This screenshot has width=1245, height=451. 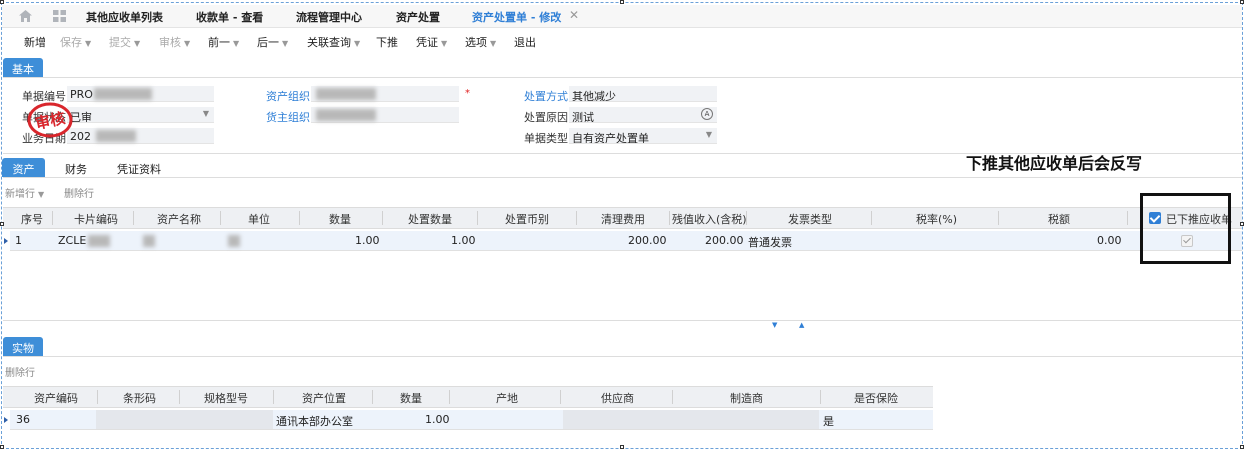 What do you see at coordinates (18, 240) in the screenshot?
I see `cell-seq: 1` at bounding box center [18, 240].